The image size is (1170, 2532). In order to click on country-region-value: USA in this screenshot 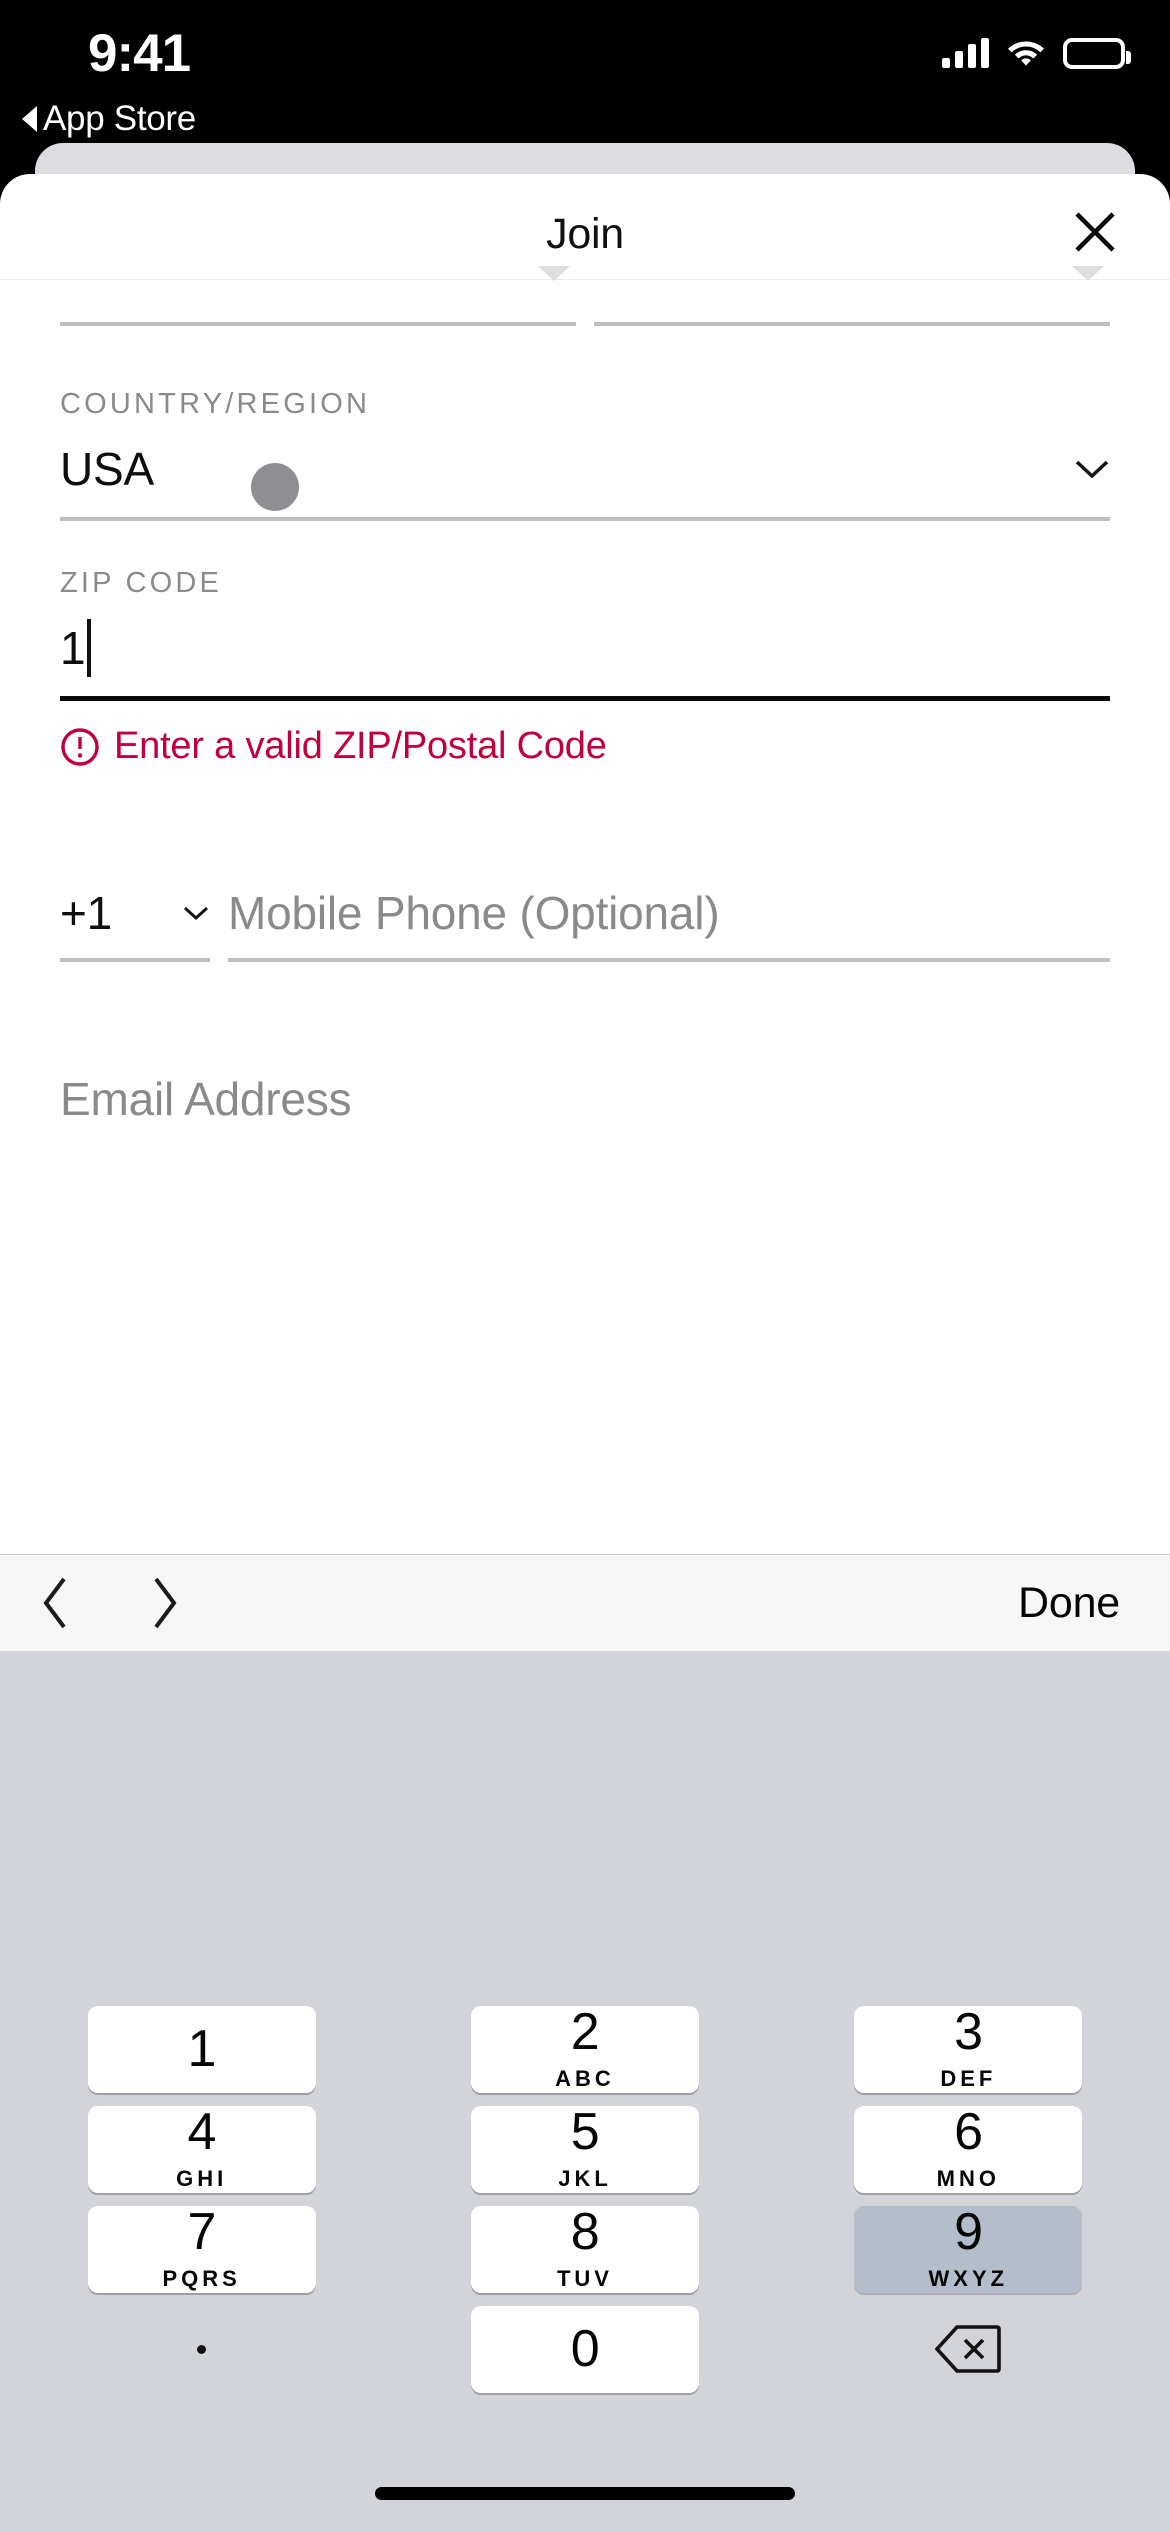, I will do `click(107, 469)`.